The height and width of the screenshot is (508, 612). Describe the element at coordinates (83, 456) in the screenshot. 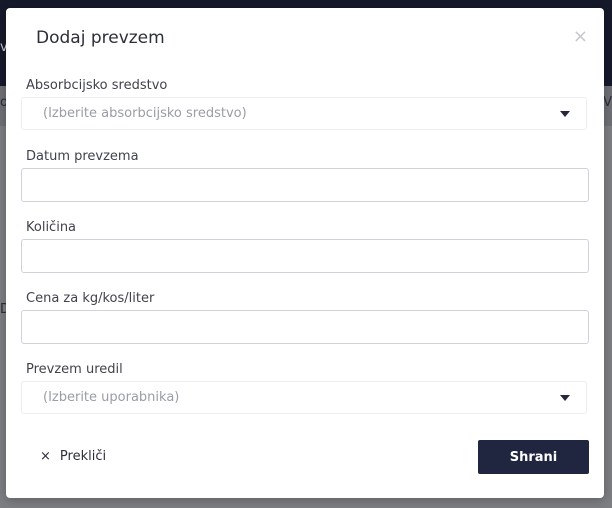

I see `cancel-button-label: Prekliči` at that location.